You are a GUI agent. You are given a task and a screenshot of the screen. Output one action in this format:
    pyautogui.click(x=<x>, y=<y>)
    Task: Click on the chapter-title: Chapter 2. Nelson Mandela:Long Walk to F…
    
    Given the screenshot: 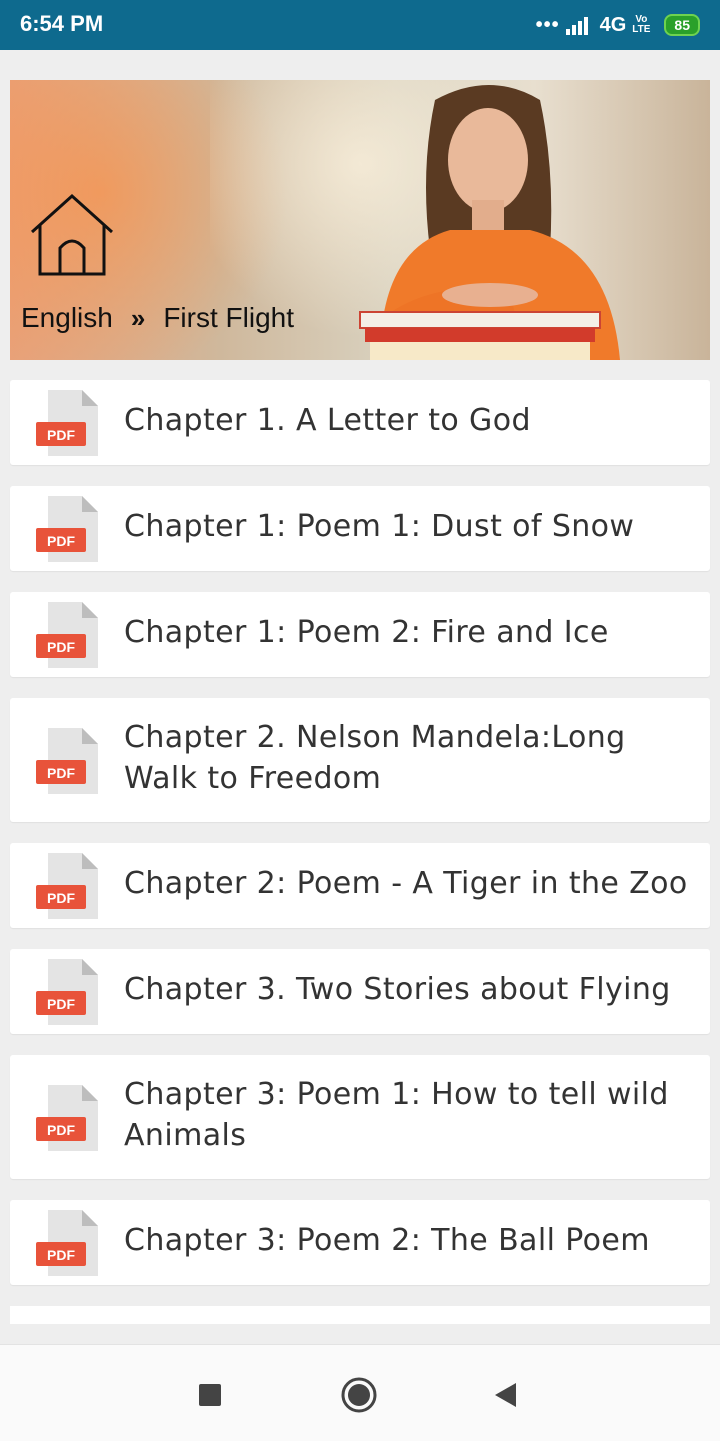 What is the action you would take?
    pyautogui.click(x=375, y=758)
    